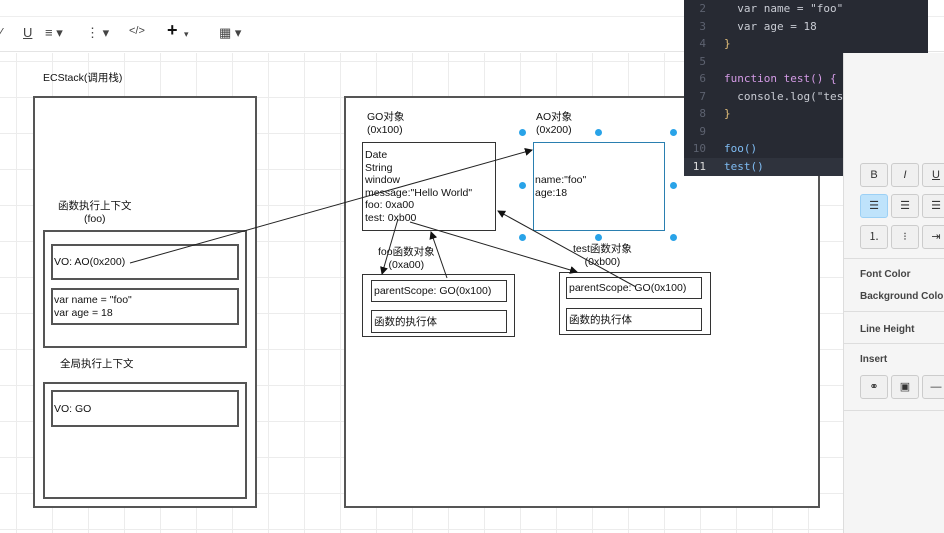  What do you see at coordinates (702, 113) in the screenshot?
I see `line-number: 8` at bounding box center [702, 113].